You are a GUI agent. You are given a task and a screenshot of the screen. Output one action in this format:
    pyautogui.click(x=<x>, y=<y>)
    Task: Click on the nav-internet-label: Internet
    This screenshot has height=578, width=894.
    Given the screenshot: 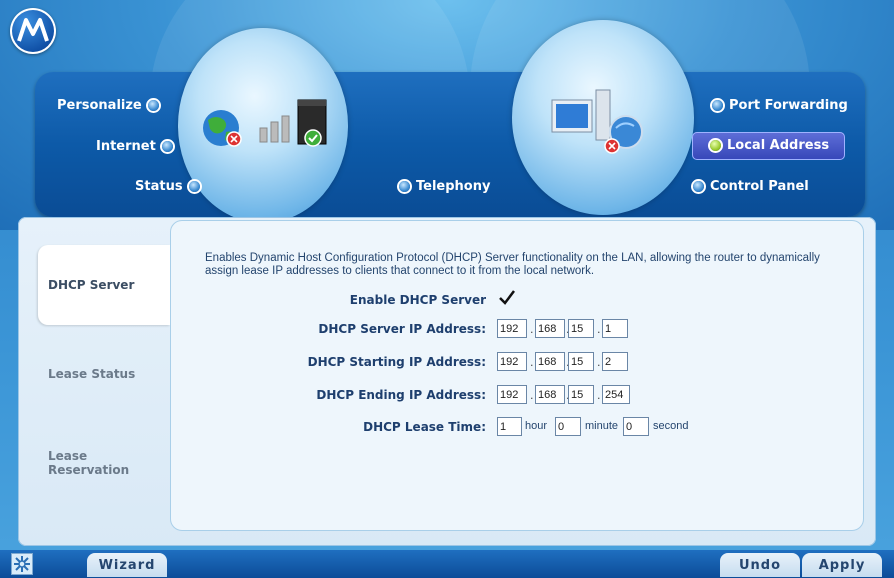 What is the action you would take?
    pyautogui.click(x=126, y=146)
    